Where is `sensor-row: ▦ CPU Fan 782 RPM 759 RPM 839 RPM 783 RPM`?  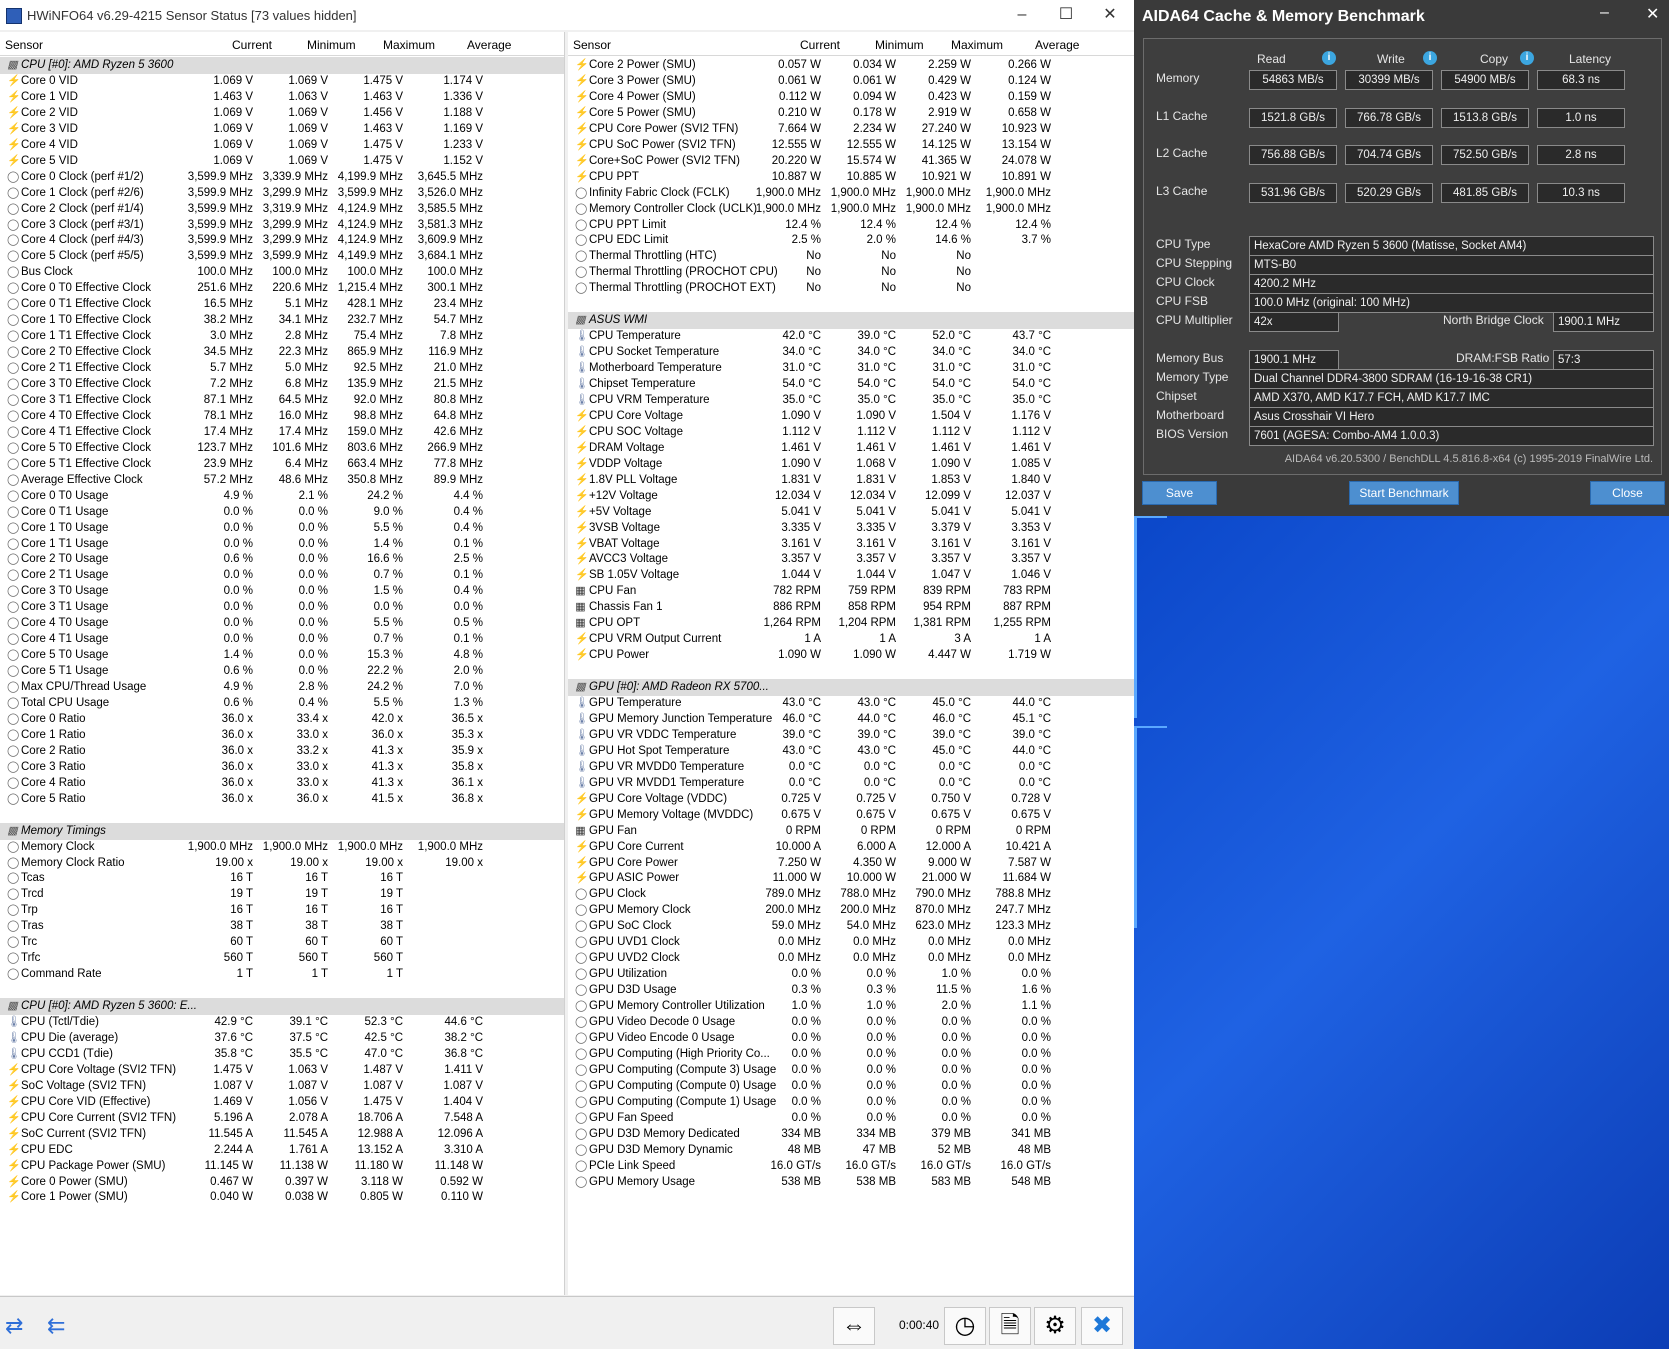 sensor-row: ▦ CPU Fan 782 RPM 759 RPM 839 RPM 783 RPM is located at coordinates (851, 591).